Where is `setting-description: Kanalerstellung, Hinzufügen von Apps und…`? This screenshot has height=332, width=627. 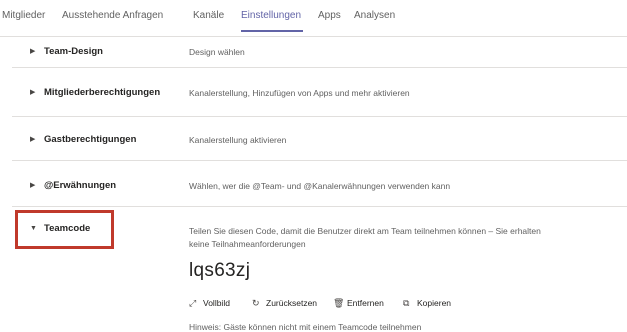
setting-description: Kanalerstellung, Hinzufügen von Apps und… is located at coordinates (299, 93).